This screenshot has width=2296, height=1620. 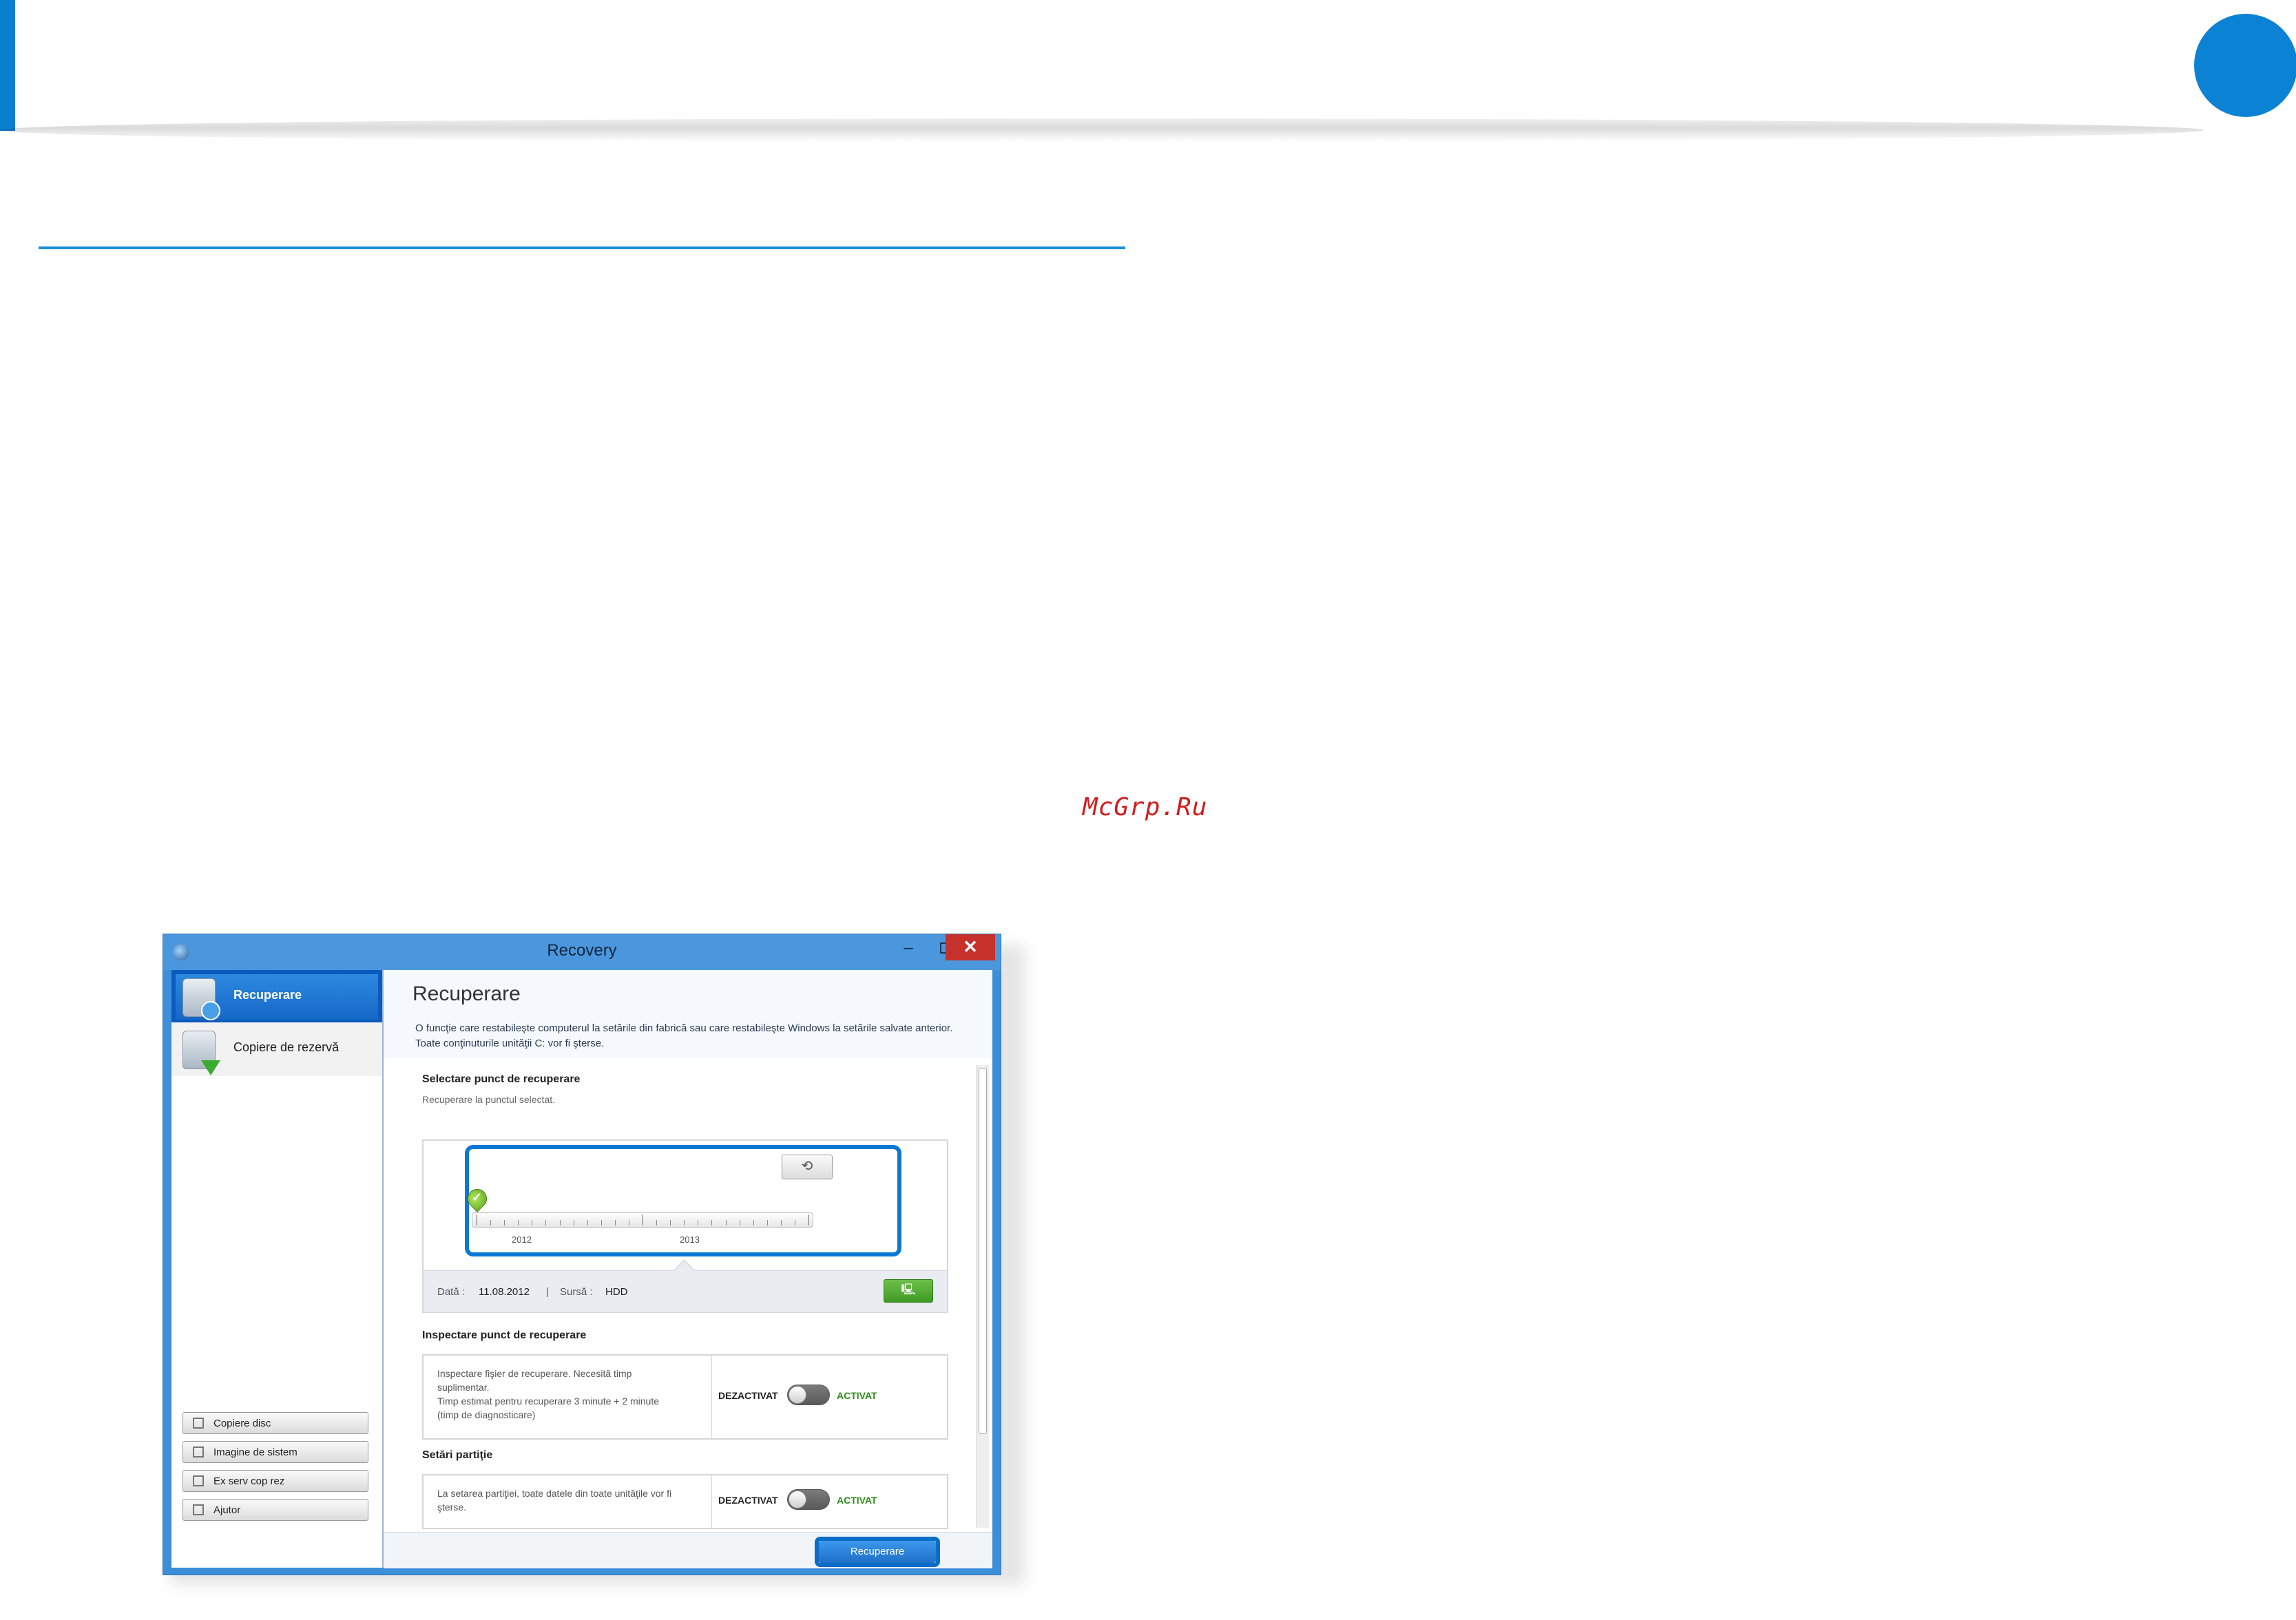 I want to click on sidebar-item-label: Recuperare, so click(x=267, y=995).